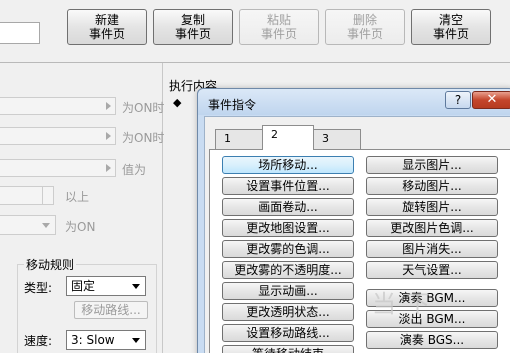 Image resolution: width=510 pixels, height=353 pixels. I want to click on copy-page-line2: 事件页, so click(192, 34).